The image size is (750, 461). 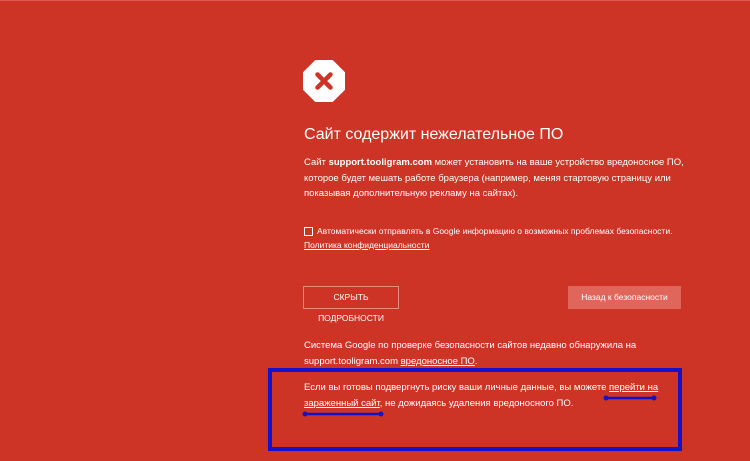 I want to click on hide-details-button: СКРЫТЬ ПОДРОБНОСТИ, so click(x=351, y=304).